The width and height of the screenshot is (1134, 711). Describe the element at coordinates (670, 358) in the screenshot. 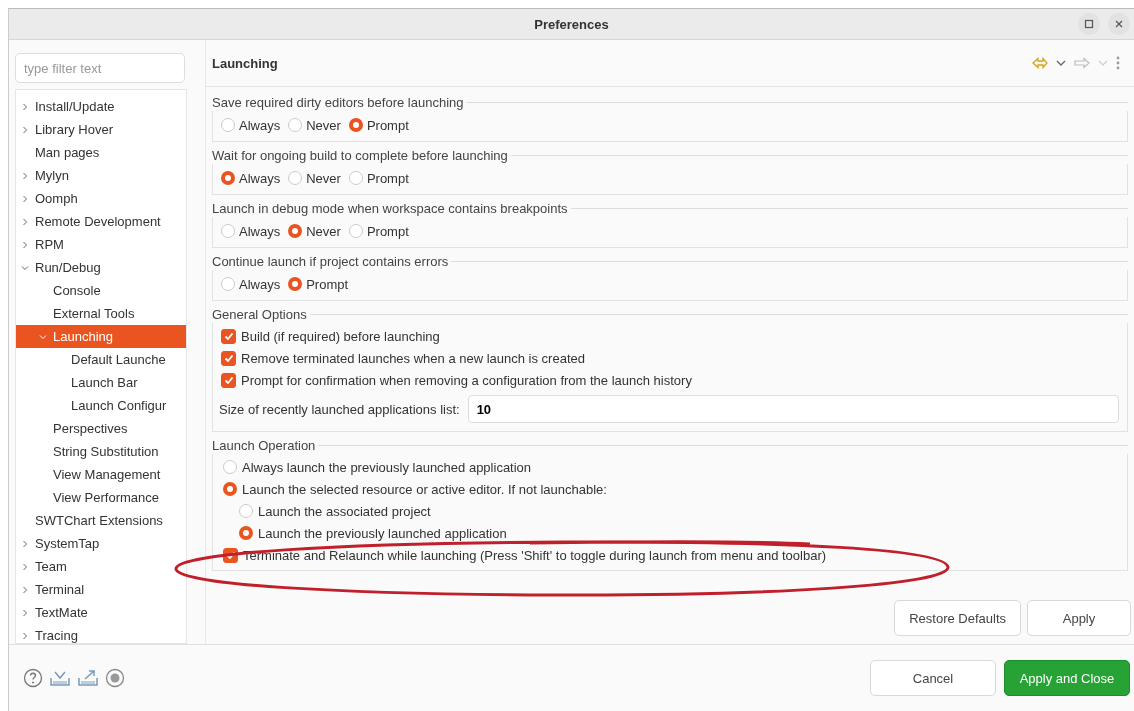

I see `checkbox-option: Remove terminated launches when a new launch is created` at that location.